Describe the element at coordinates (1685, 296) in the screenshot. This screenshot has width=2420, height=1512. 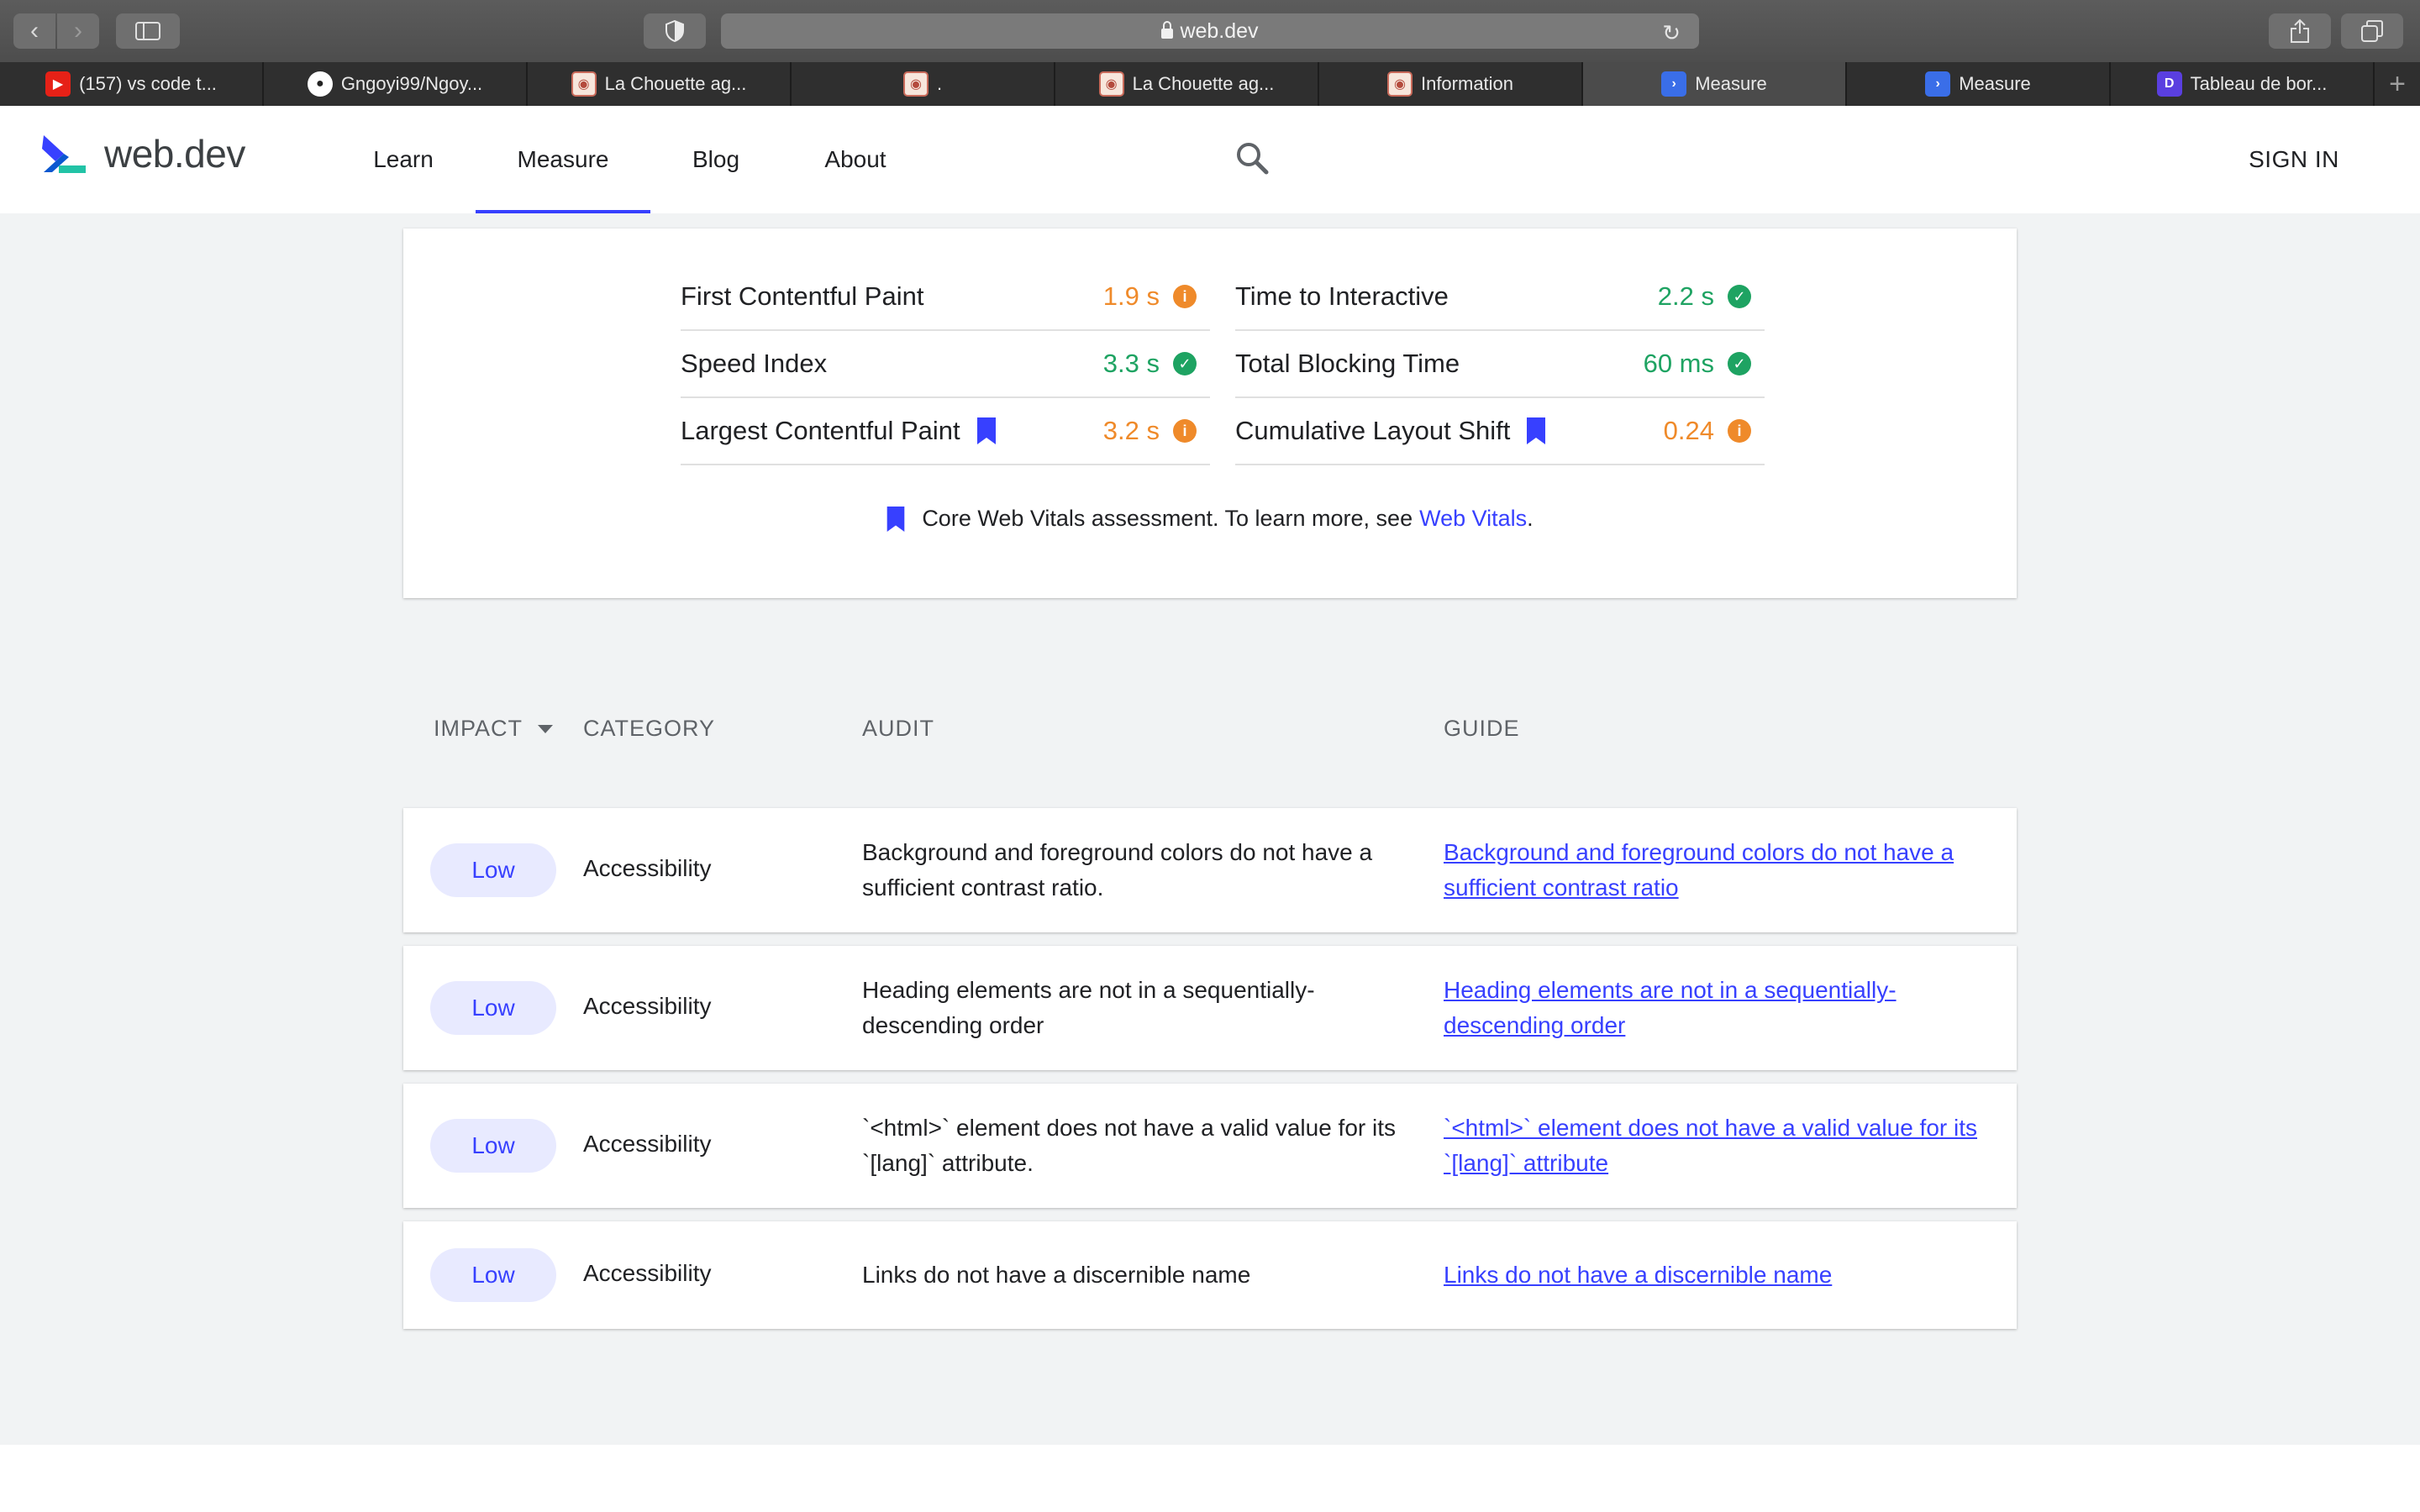
I see `metric-value: 2.2 s` at that location.